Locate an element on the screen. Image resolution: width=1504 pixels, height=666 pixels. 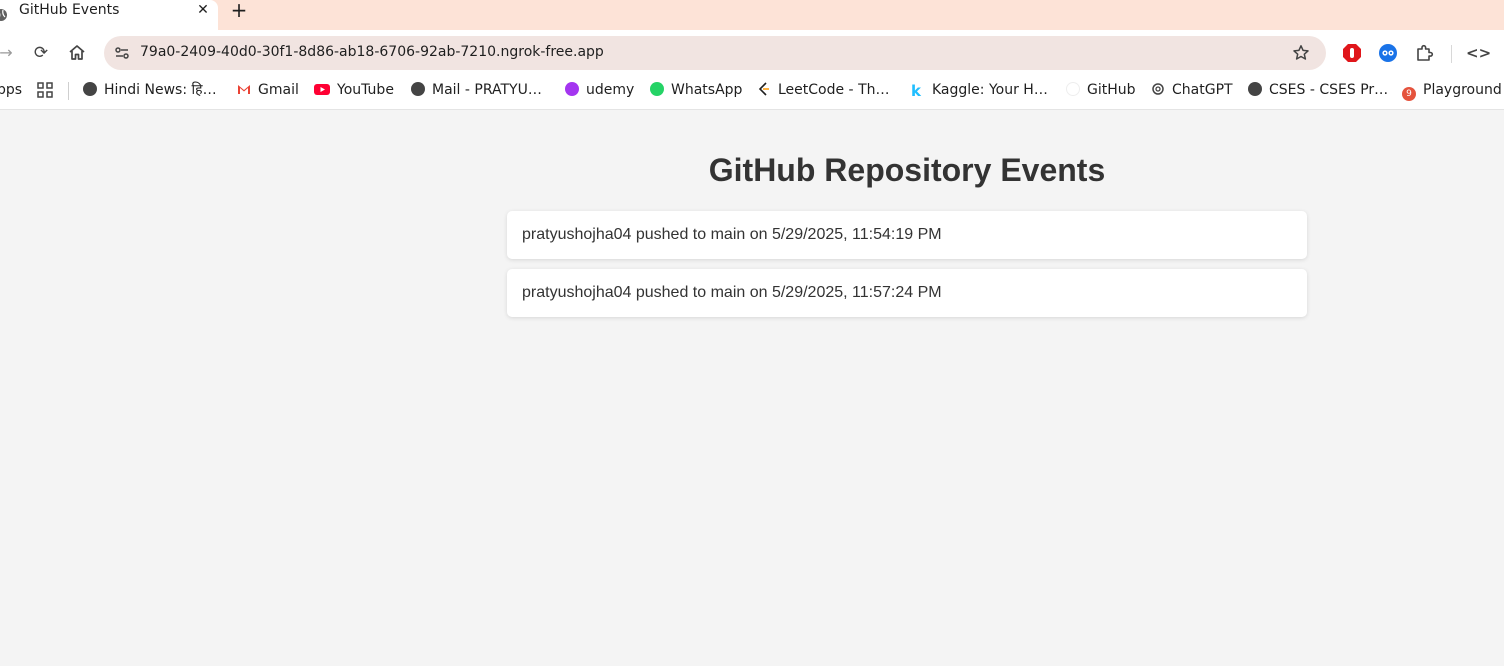
extensions-puzzle-icon is located at coordinates (1425, 53).